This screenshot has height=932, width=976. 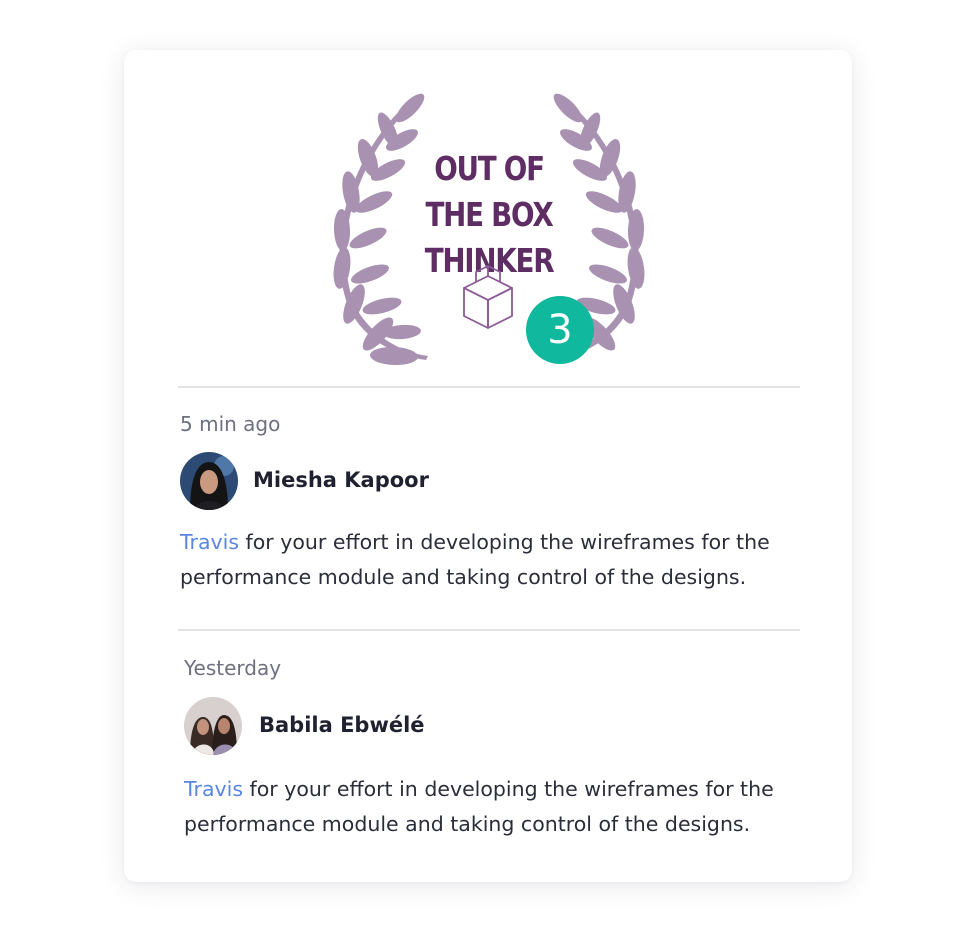 What do you see at coordinates (489, 234) in the screenshot?
I see `award-badge: OUT OF THE BOX THINKER` at bounding box center [489, 234].